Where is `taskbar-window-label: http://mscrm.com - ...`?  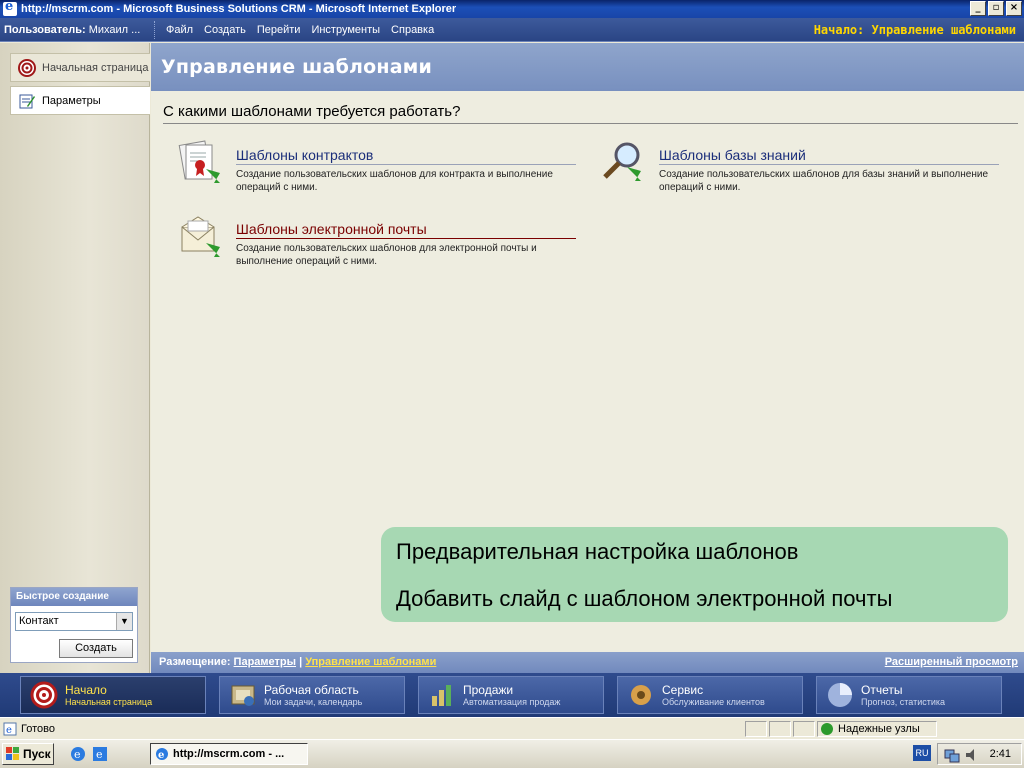 taskbar-window-label: http://mscrm.com - ... is located at coordinates (229, 754).